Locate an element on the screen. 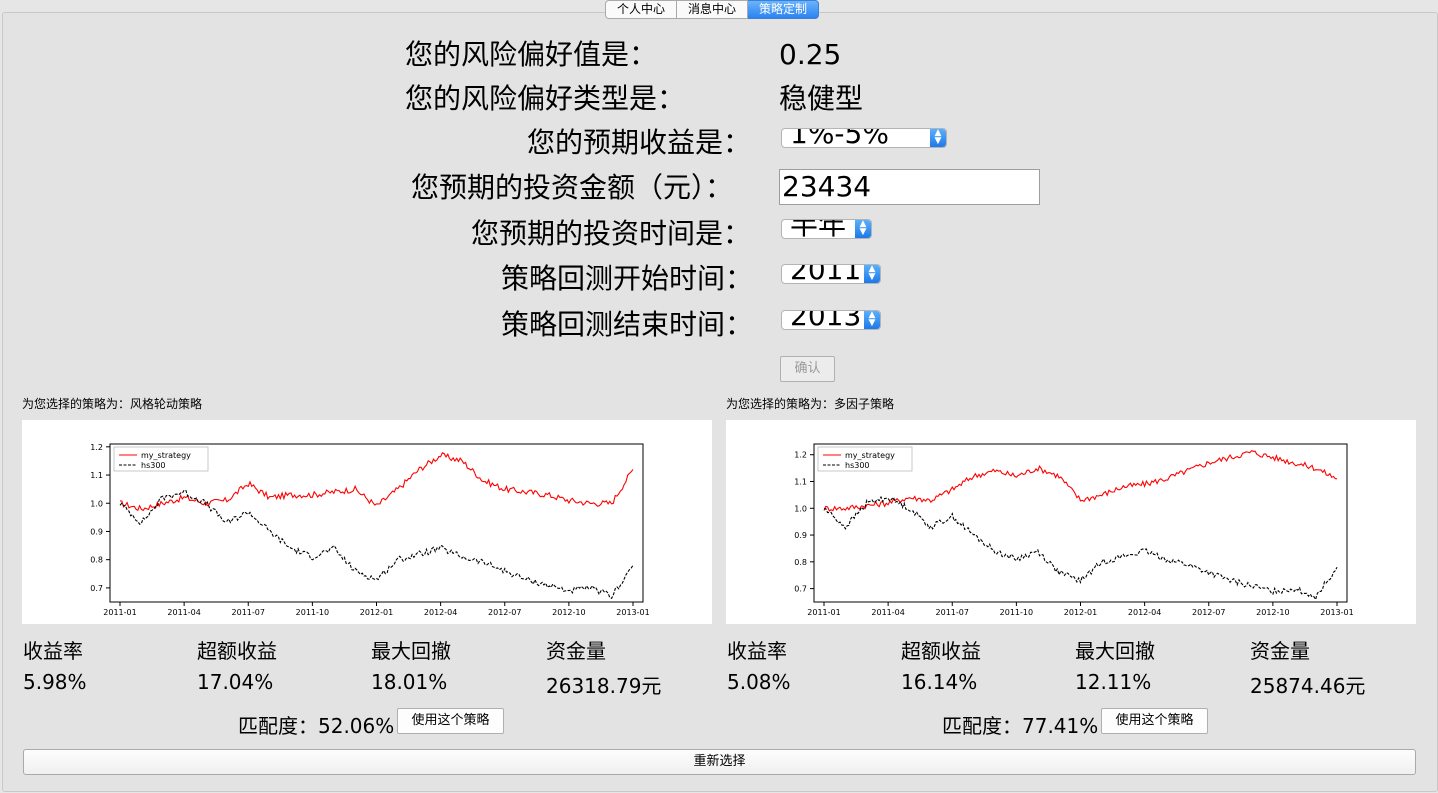 Image resolution: width=1438 pixels, height=793 pixels. amount-label: 您预期的投资金额（元）： is located at coordinates (572, 187).